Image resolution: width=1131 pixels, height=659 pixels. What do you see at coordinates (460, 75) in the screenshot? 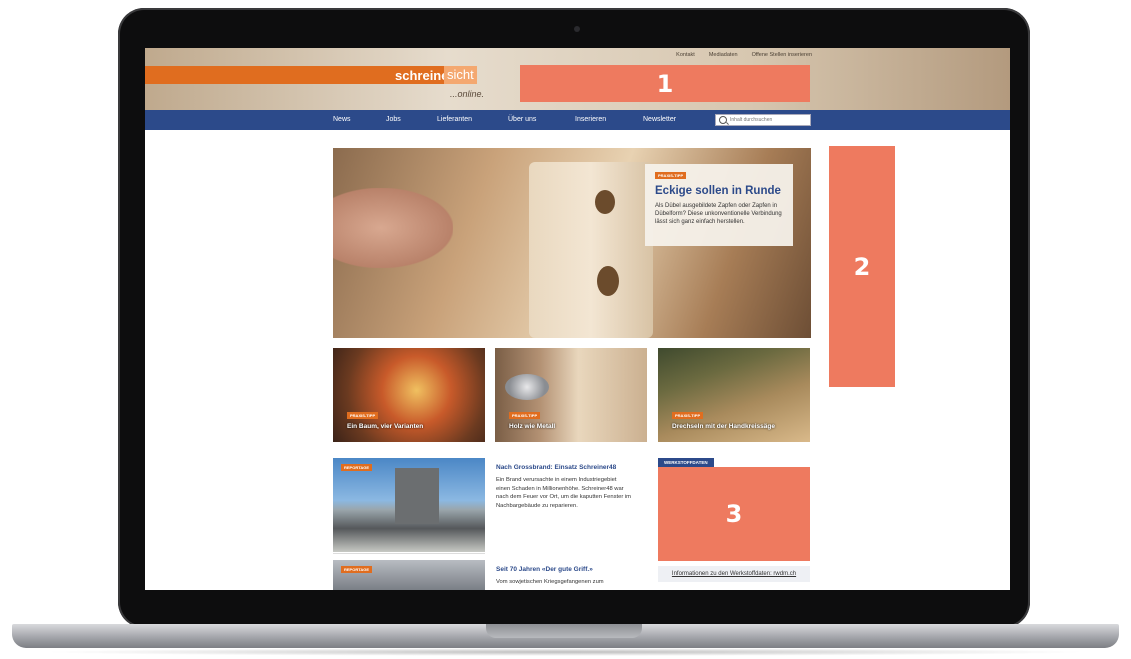
I see `logo-accent: sicht` at bounding box center [460, 75].